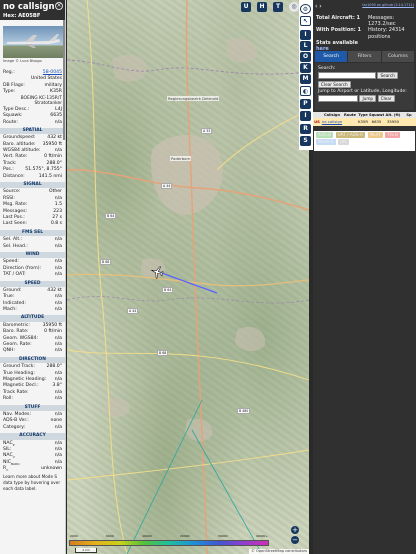 The width and height of the screenshot is (416, 554). What do you see at coordinates (305, 116) in the screenshot?
I see `toggle-i2: I` at bounding box center [305, 116].